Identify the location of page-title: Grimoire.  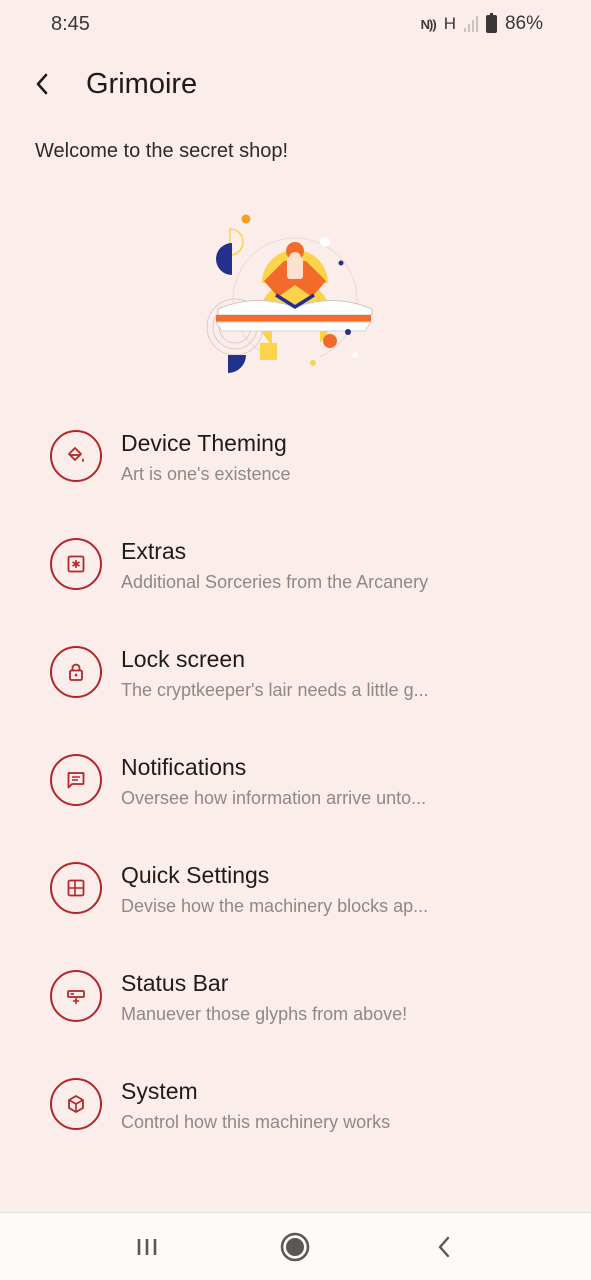
(142, 84).